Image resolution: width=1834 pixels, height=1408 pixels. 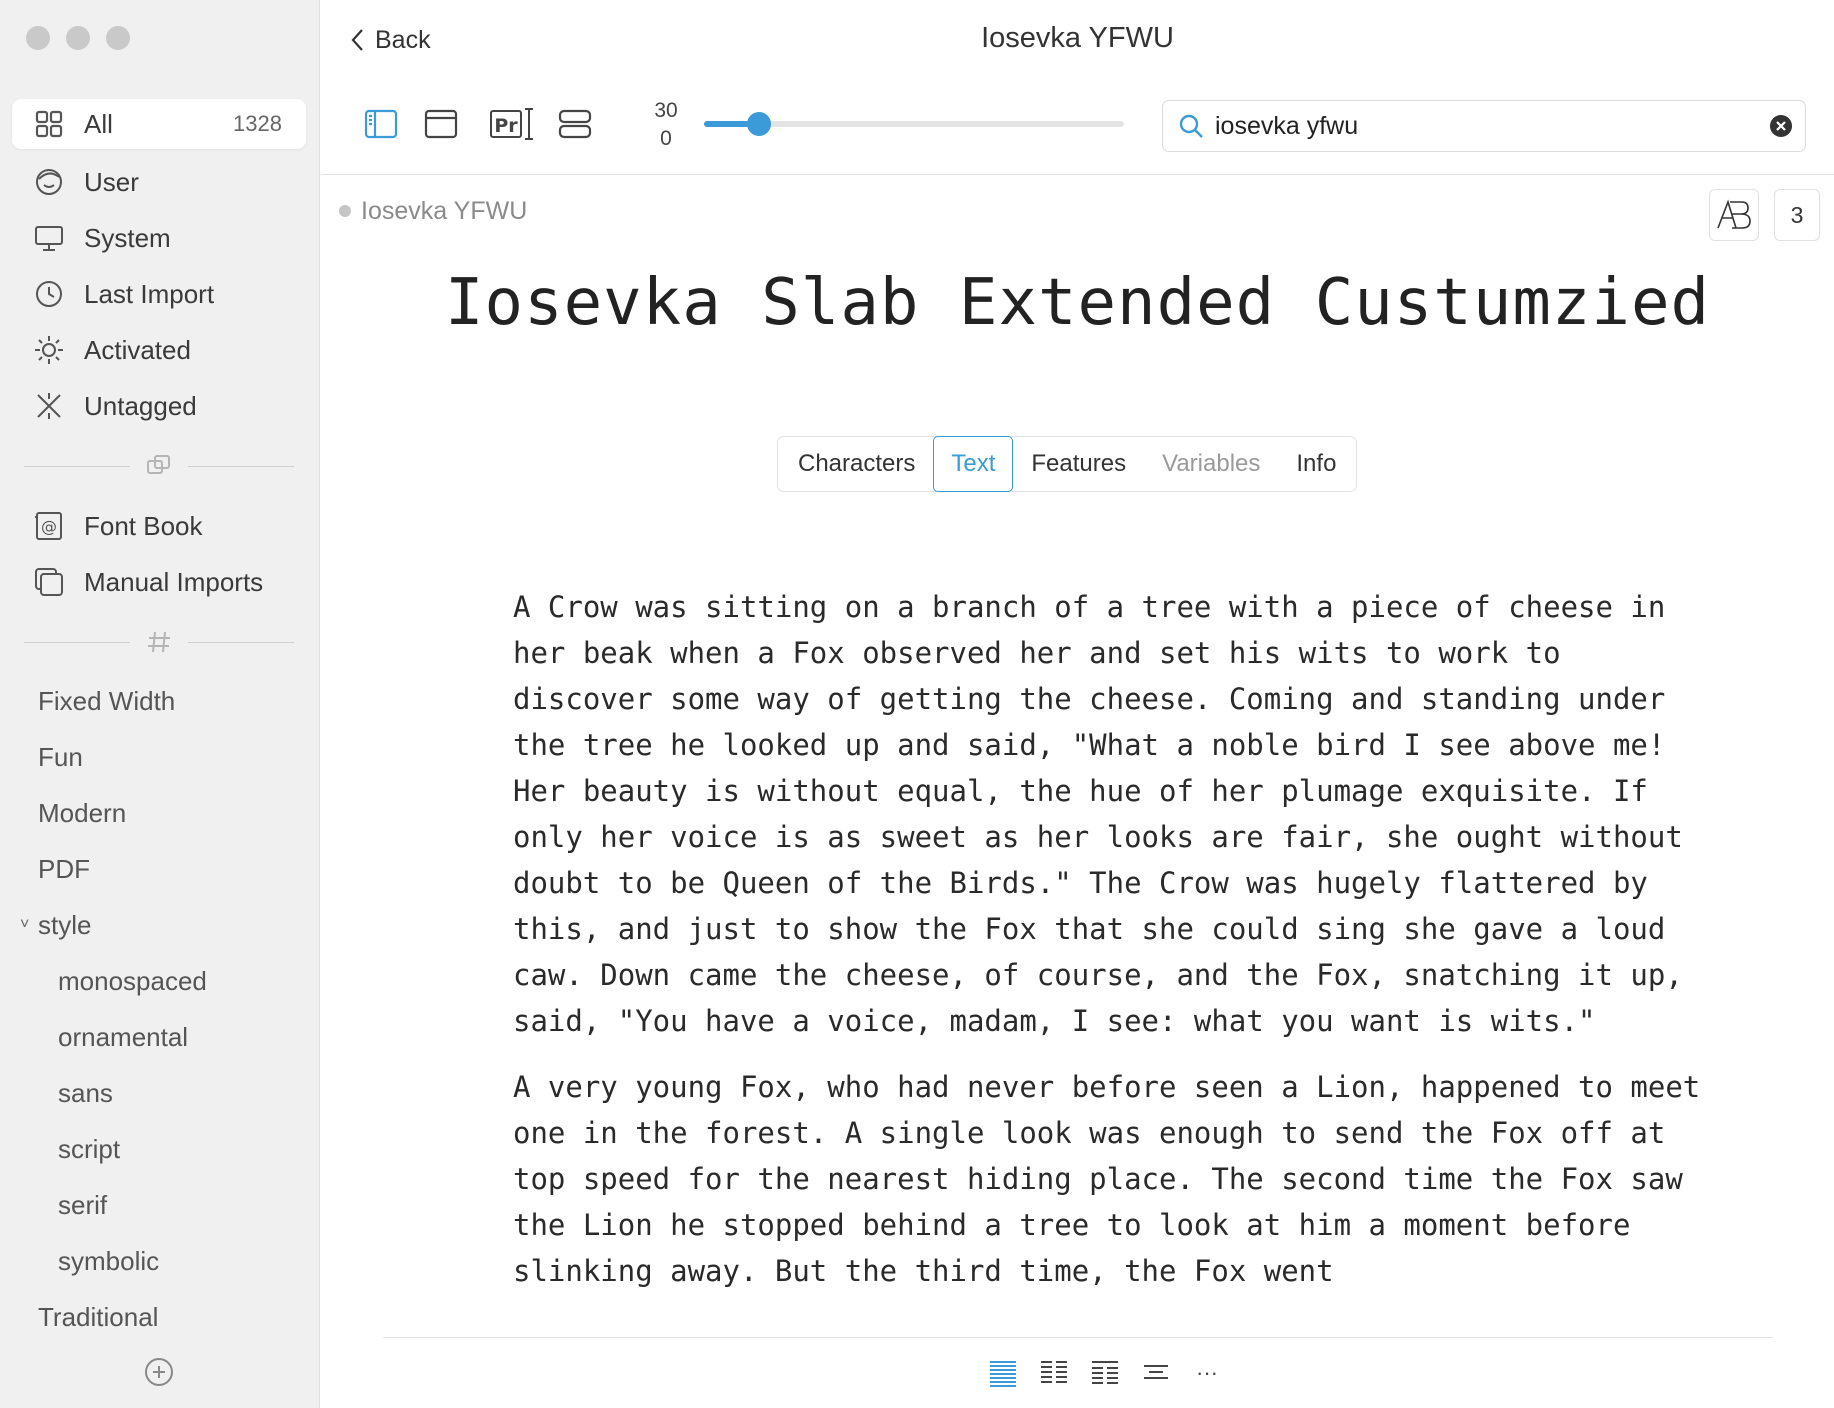 I want to click on collection-stack-icon, so click(x=159, y=466).